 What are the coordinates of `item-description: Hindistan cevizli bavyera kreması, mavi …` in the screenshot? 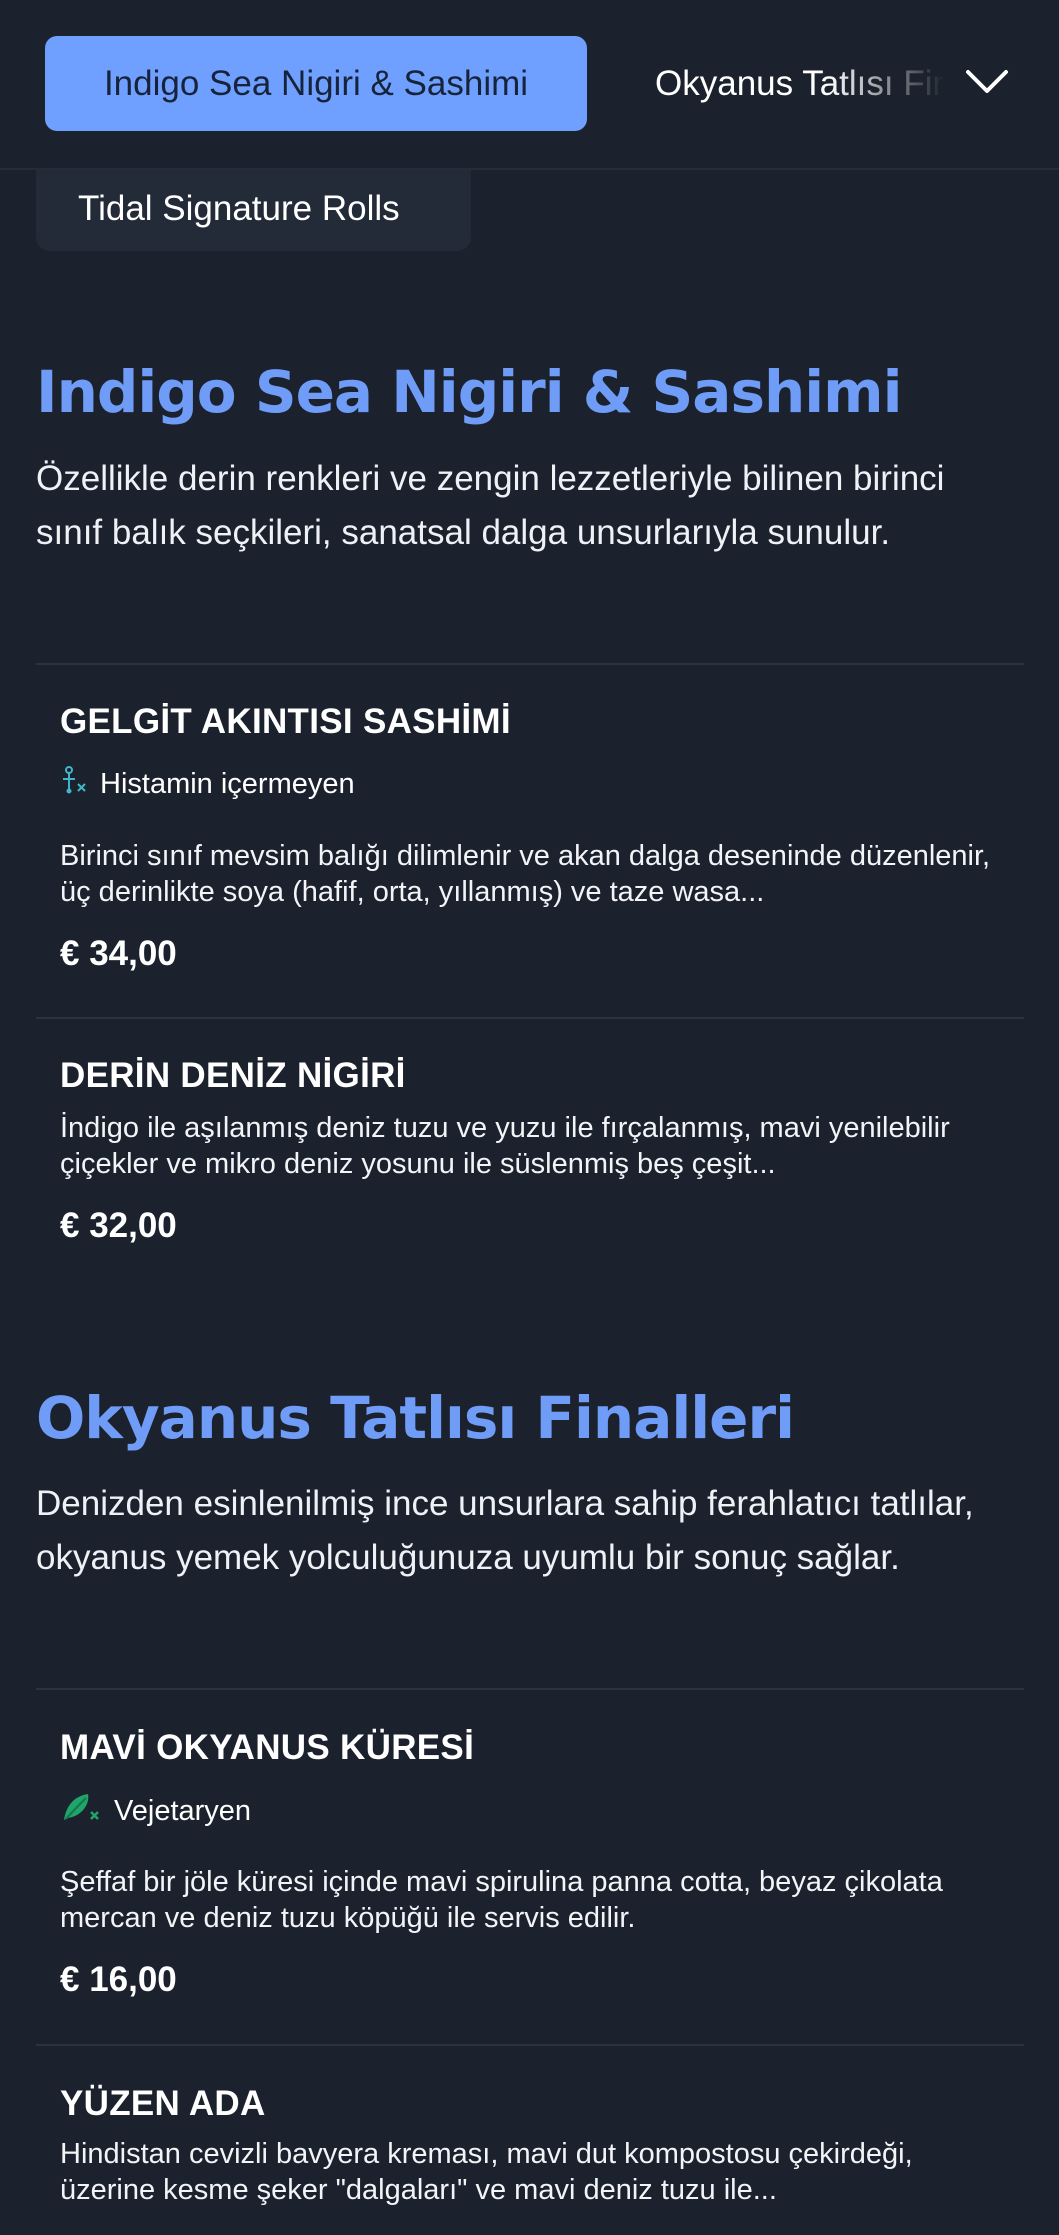 It's located at (486, 2172).